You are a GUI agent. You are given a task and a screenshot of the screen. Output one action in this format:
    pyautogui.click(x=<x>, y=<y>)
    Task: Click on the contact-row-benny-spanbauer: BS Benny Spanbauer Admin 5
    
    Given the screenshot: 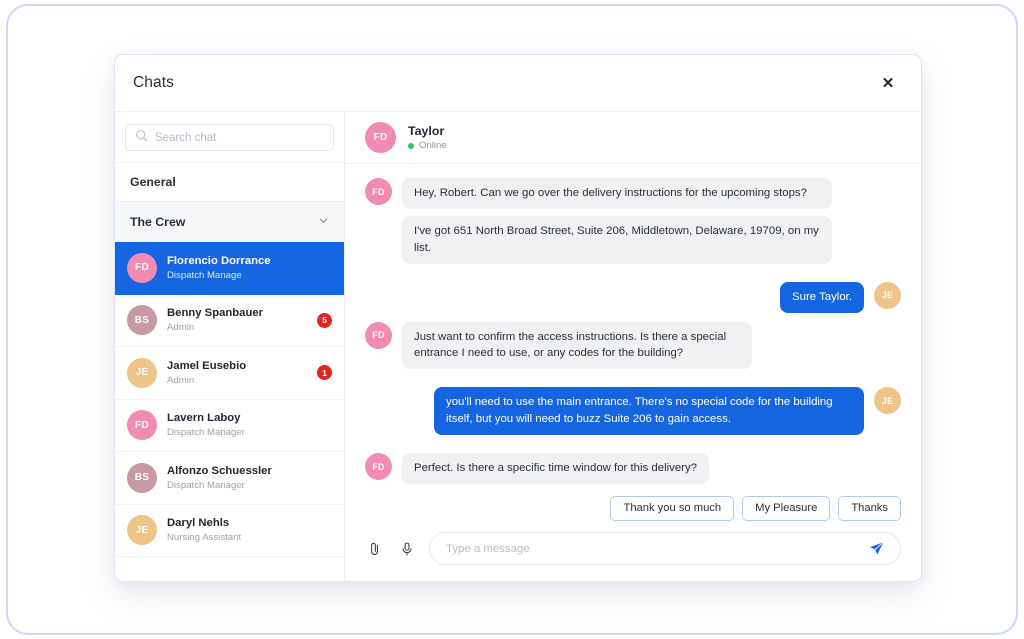 What is the action you would take?
    pyautogui.click(x=229, y=320)
    